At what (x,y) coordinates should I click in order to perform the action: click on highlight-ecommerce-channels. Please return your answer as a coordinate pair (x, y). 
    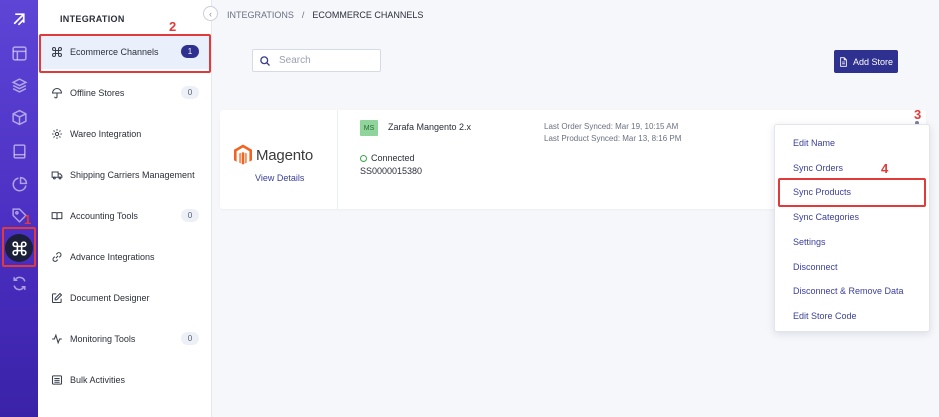
    Looking at the image, I should click on (125, 53).